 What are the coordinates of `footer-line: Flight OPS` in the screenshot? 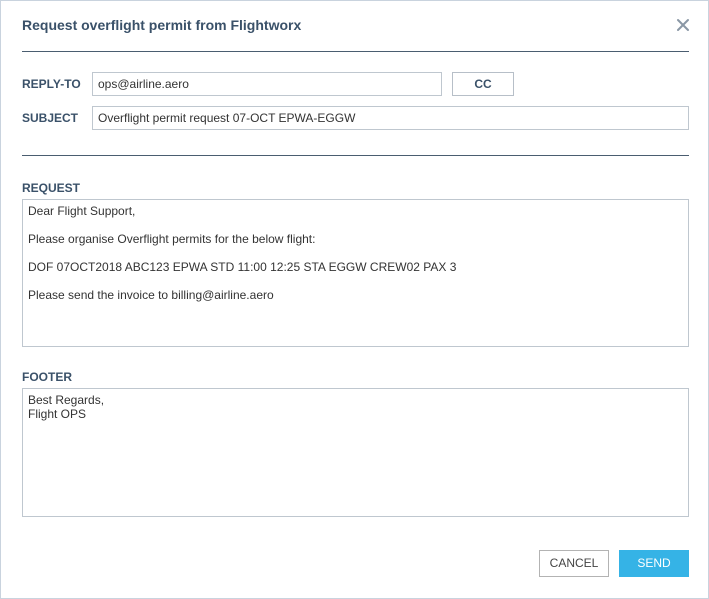 It's located at (57, 414).